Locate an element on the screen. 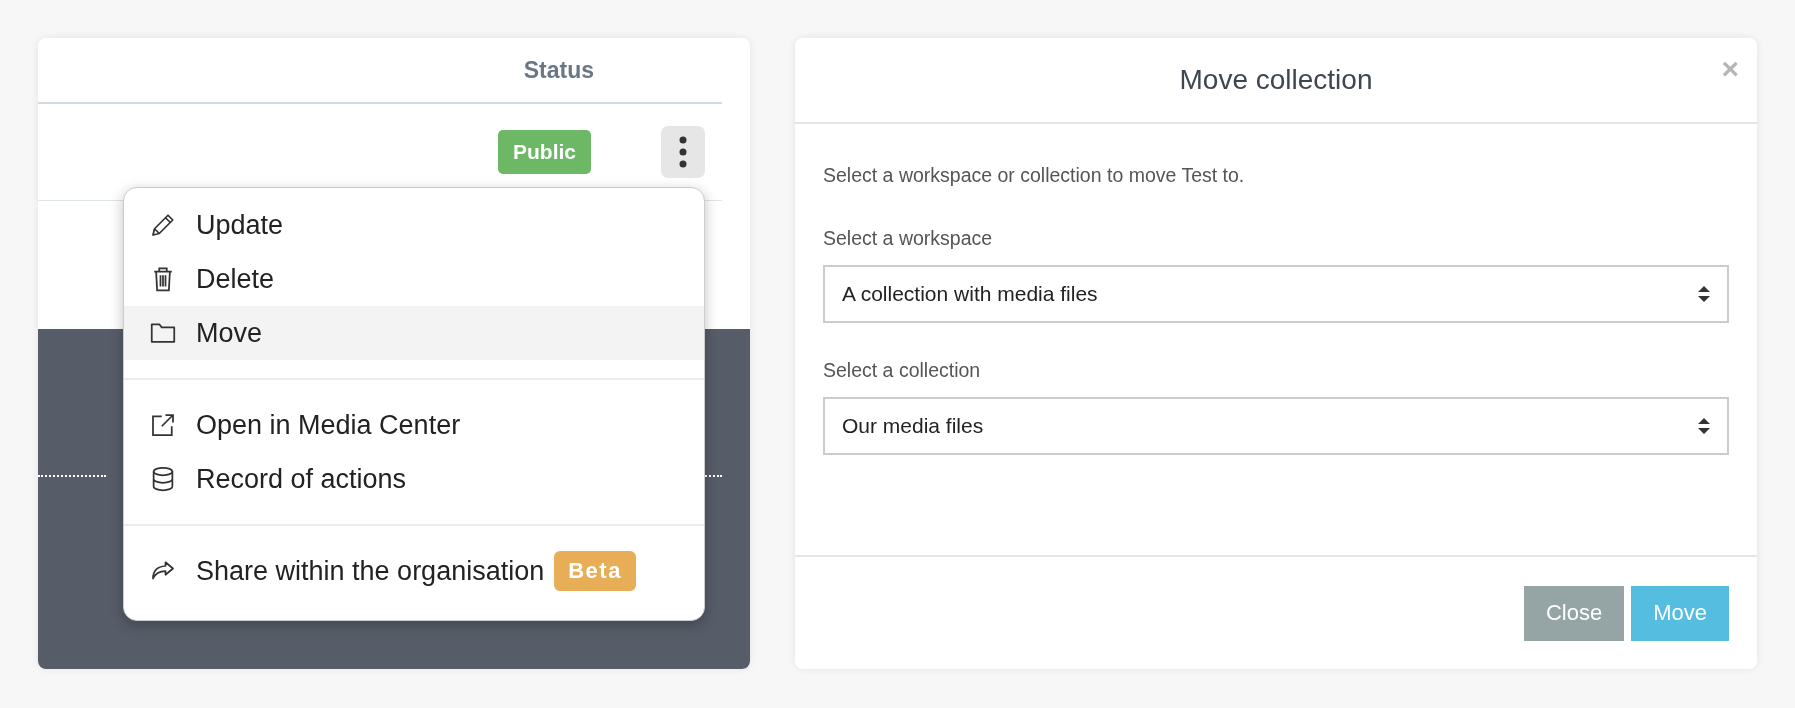 The width and height of the screenshot is (1795, 708). select-field: A collection with media files is located at coordinates (1276, 294).